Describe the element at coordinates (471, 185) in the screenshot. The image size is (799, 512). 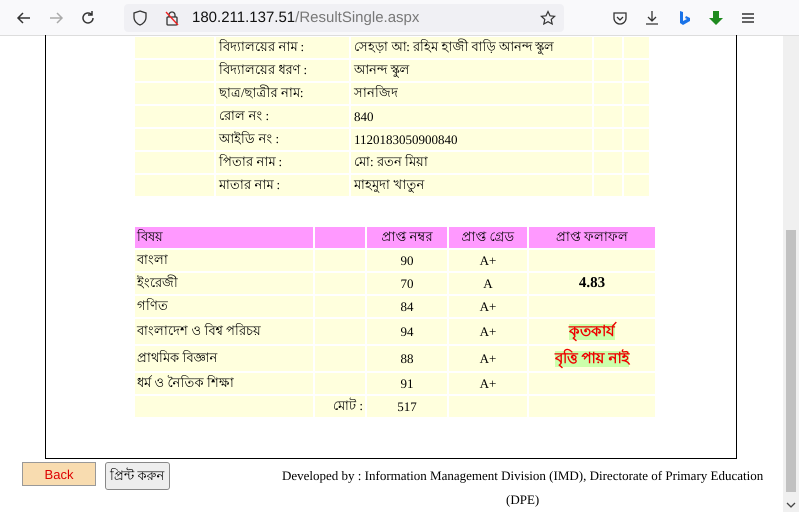
I see `info-value: মাহমুদা খাতুন` at that location.